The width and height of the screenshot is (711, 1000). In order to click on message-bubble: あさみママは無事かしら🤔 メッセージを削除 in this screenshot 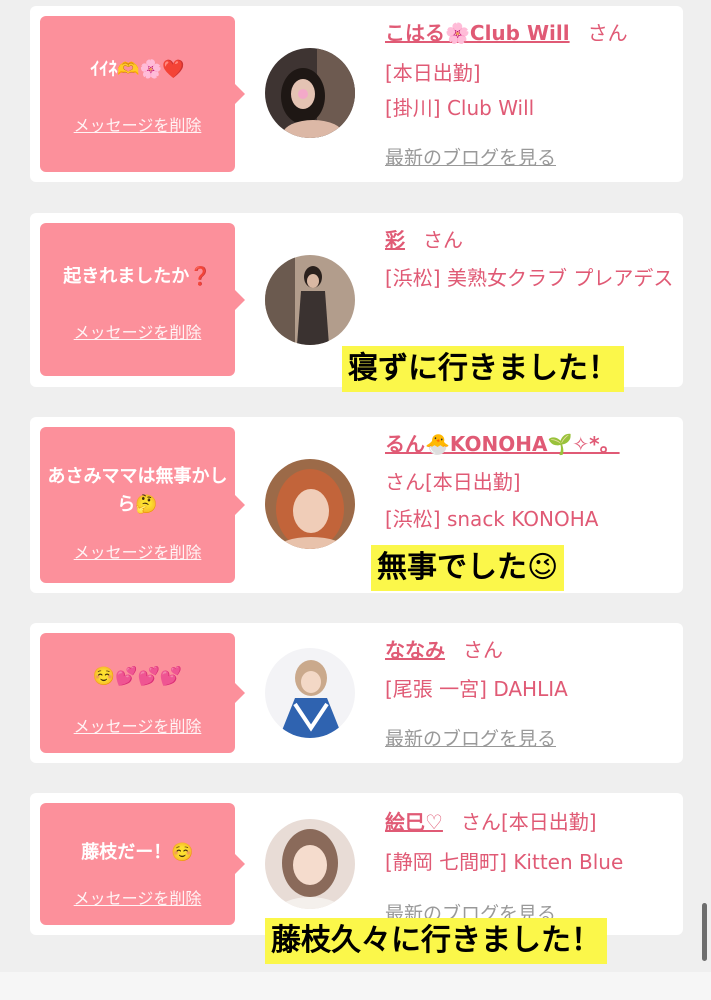, I will do `click(142, 505)`.